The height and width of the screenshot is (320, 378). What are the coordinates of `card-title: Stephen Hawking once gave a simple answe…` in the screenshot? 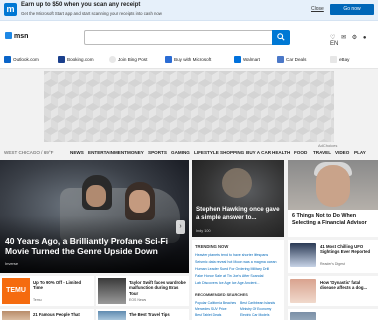 It's located at (239, 214).